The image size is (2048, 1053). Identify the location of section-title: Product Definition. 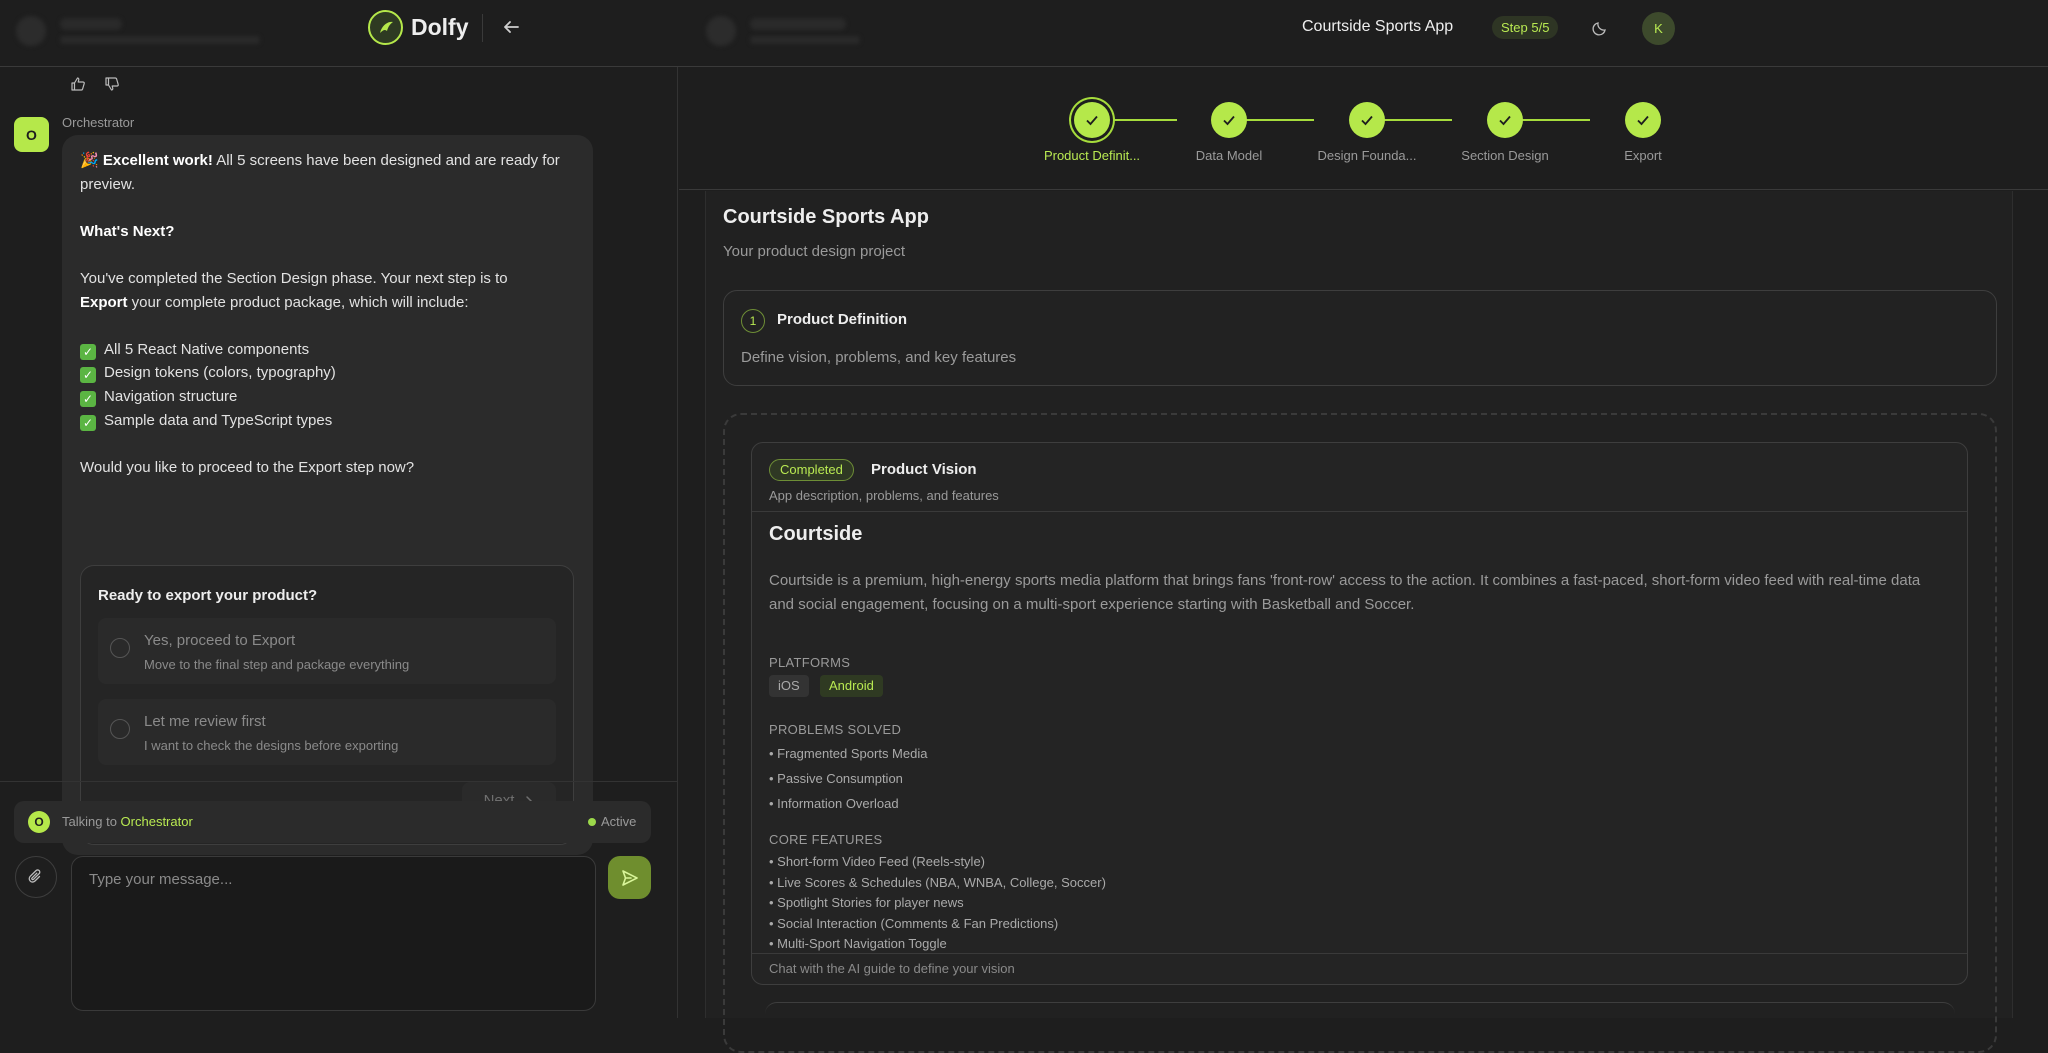
(842, 319).